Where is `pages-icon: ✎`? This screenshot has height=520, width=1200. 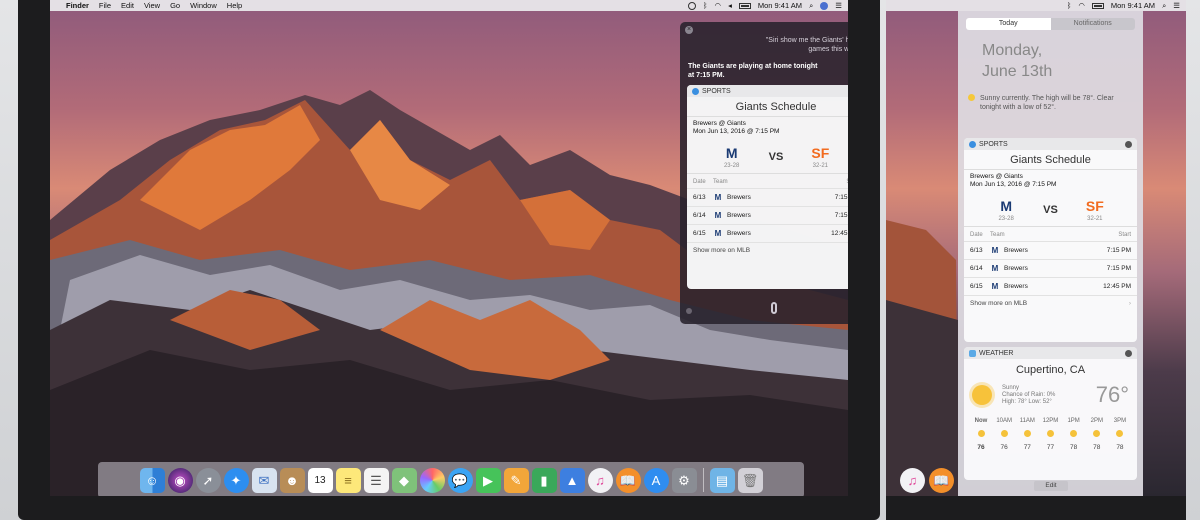
pages-icon: ✎ is located at coordinates (516, 480).